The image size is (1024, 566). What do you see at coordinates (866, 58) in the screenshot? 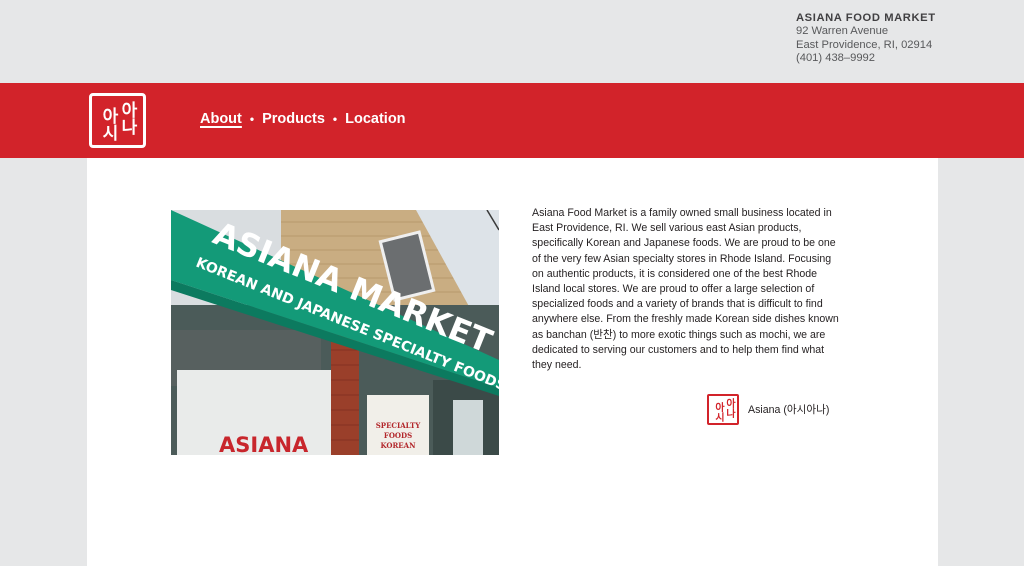
I see `store-phone: (401) 438–9992` at bounding box center [866, 58].